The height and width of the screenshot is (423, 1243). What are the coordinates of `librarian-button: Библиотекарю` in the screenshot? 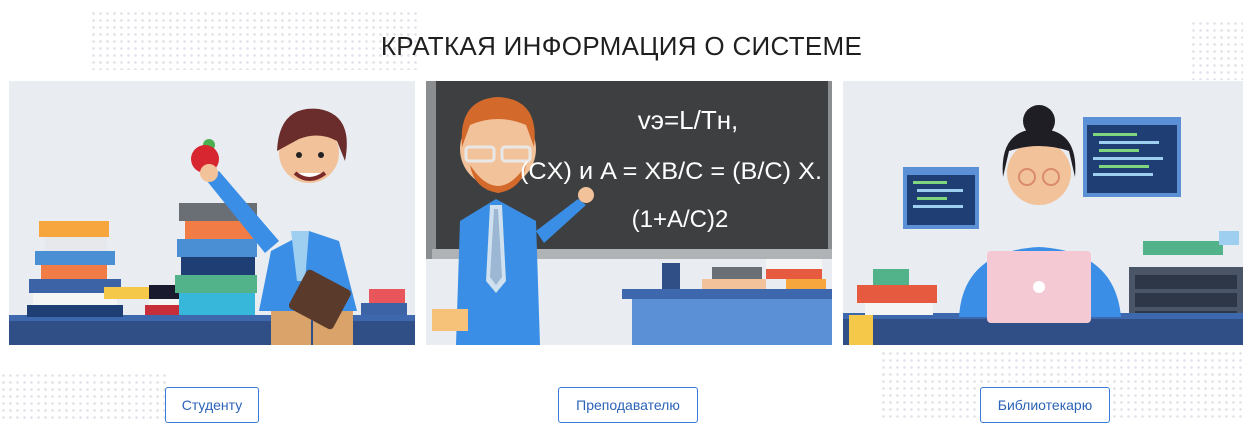 It's located at (1045, 405).